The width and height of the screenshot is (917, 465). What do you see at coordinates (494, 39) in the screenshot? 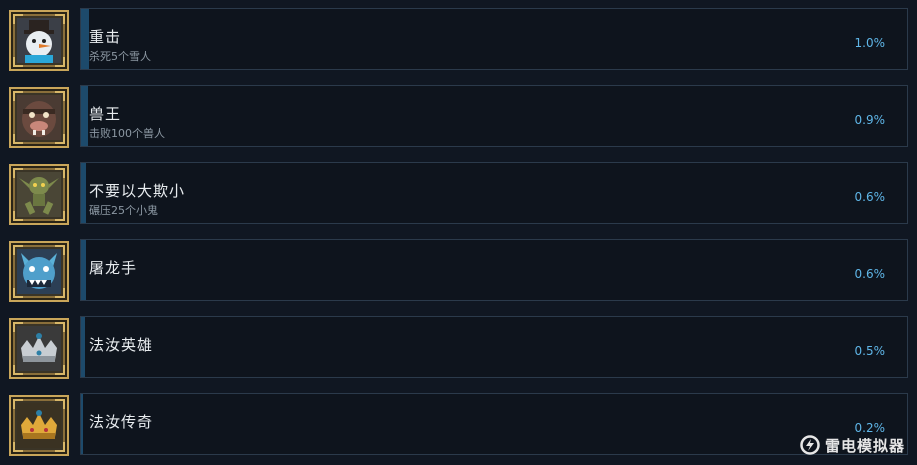
I see `achievement-panel: 重击 杀死5个雪人 1.0%` at bounding box center [494, 39].